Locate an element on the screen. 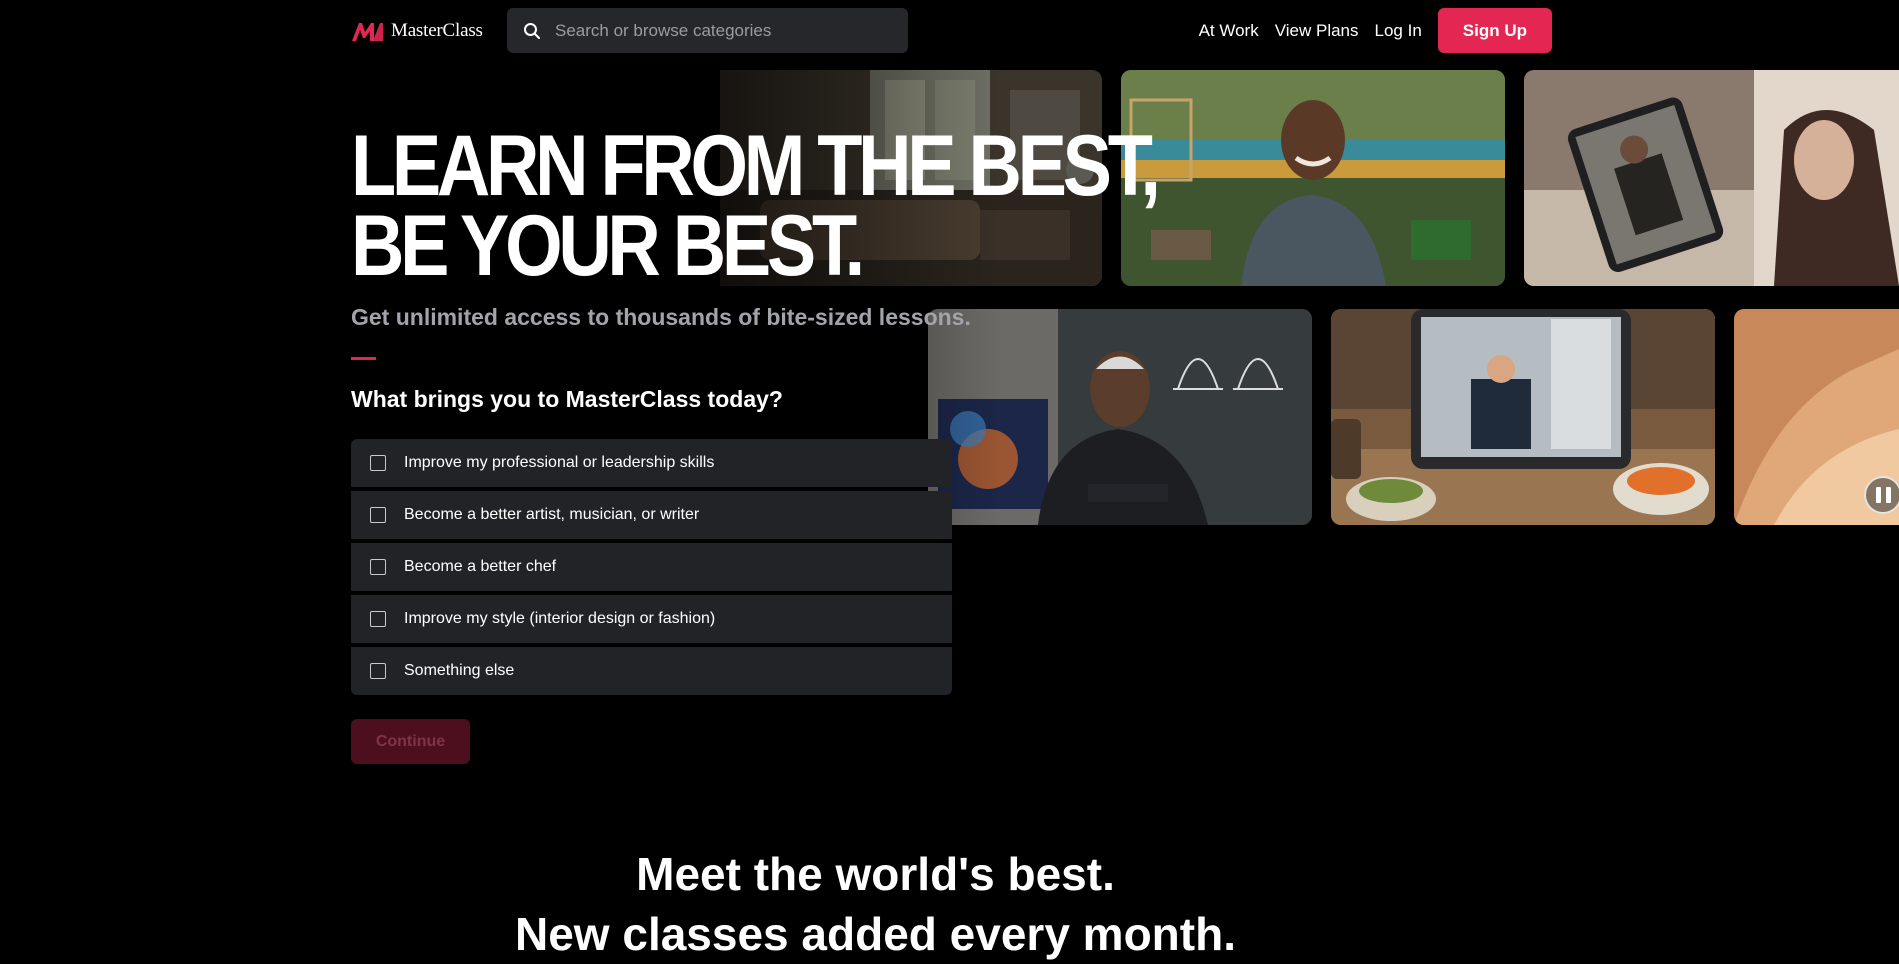 The height and width of the screenshot is (964, 1899). tablet-viewer-image is located at coordinates (1711, 178).